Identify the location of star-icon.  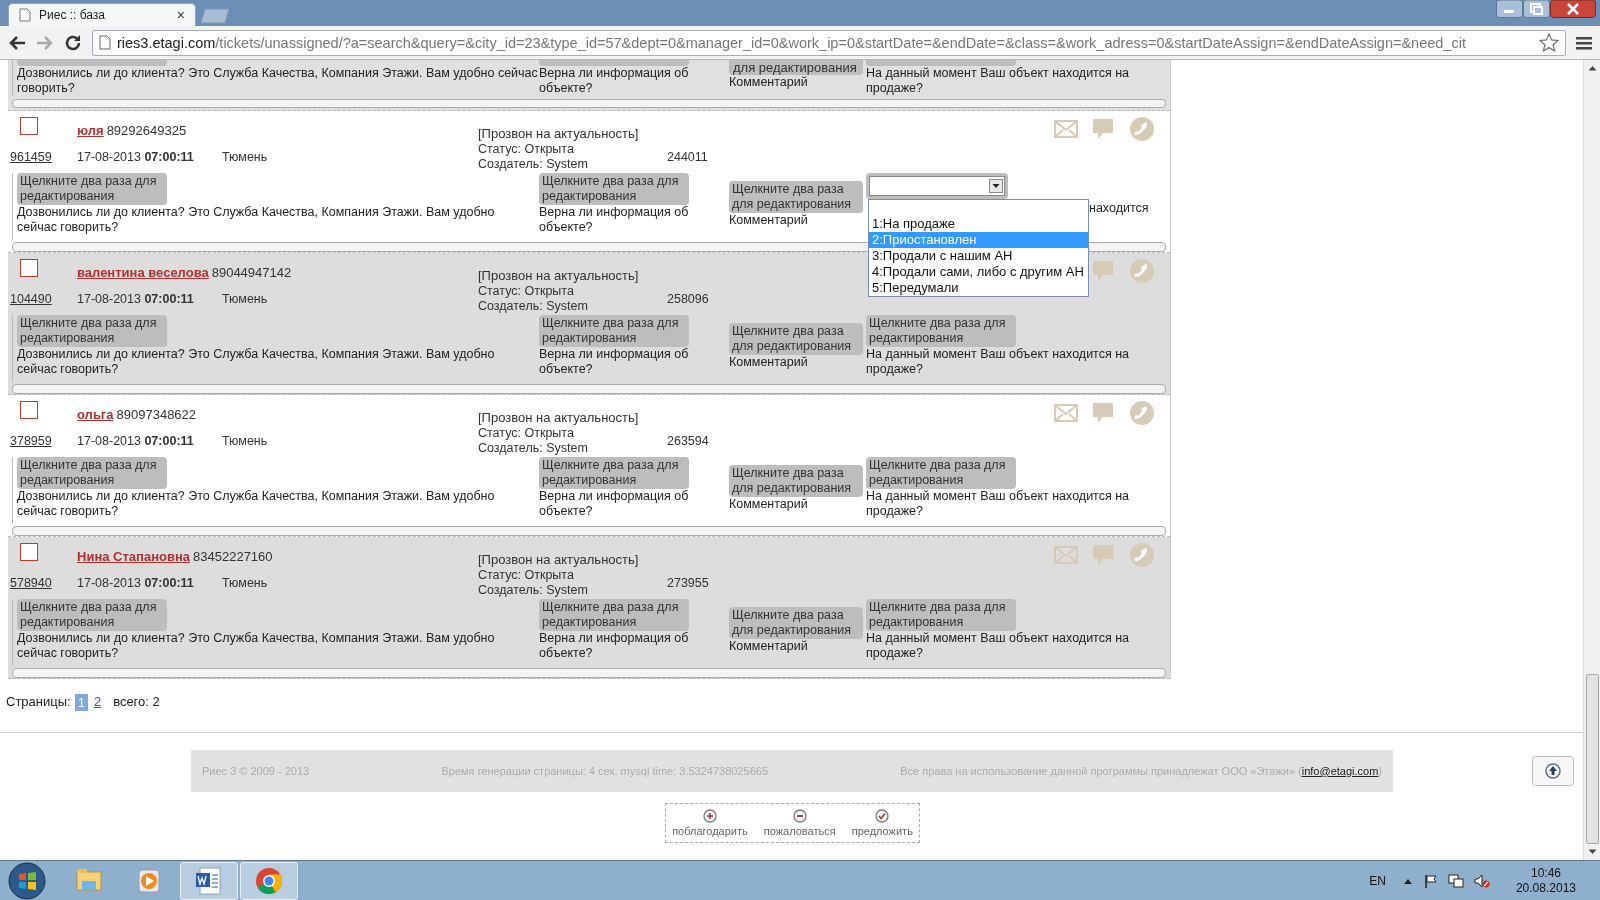
(1549, 42).